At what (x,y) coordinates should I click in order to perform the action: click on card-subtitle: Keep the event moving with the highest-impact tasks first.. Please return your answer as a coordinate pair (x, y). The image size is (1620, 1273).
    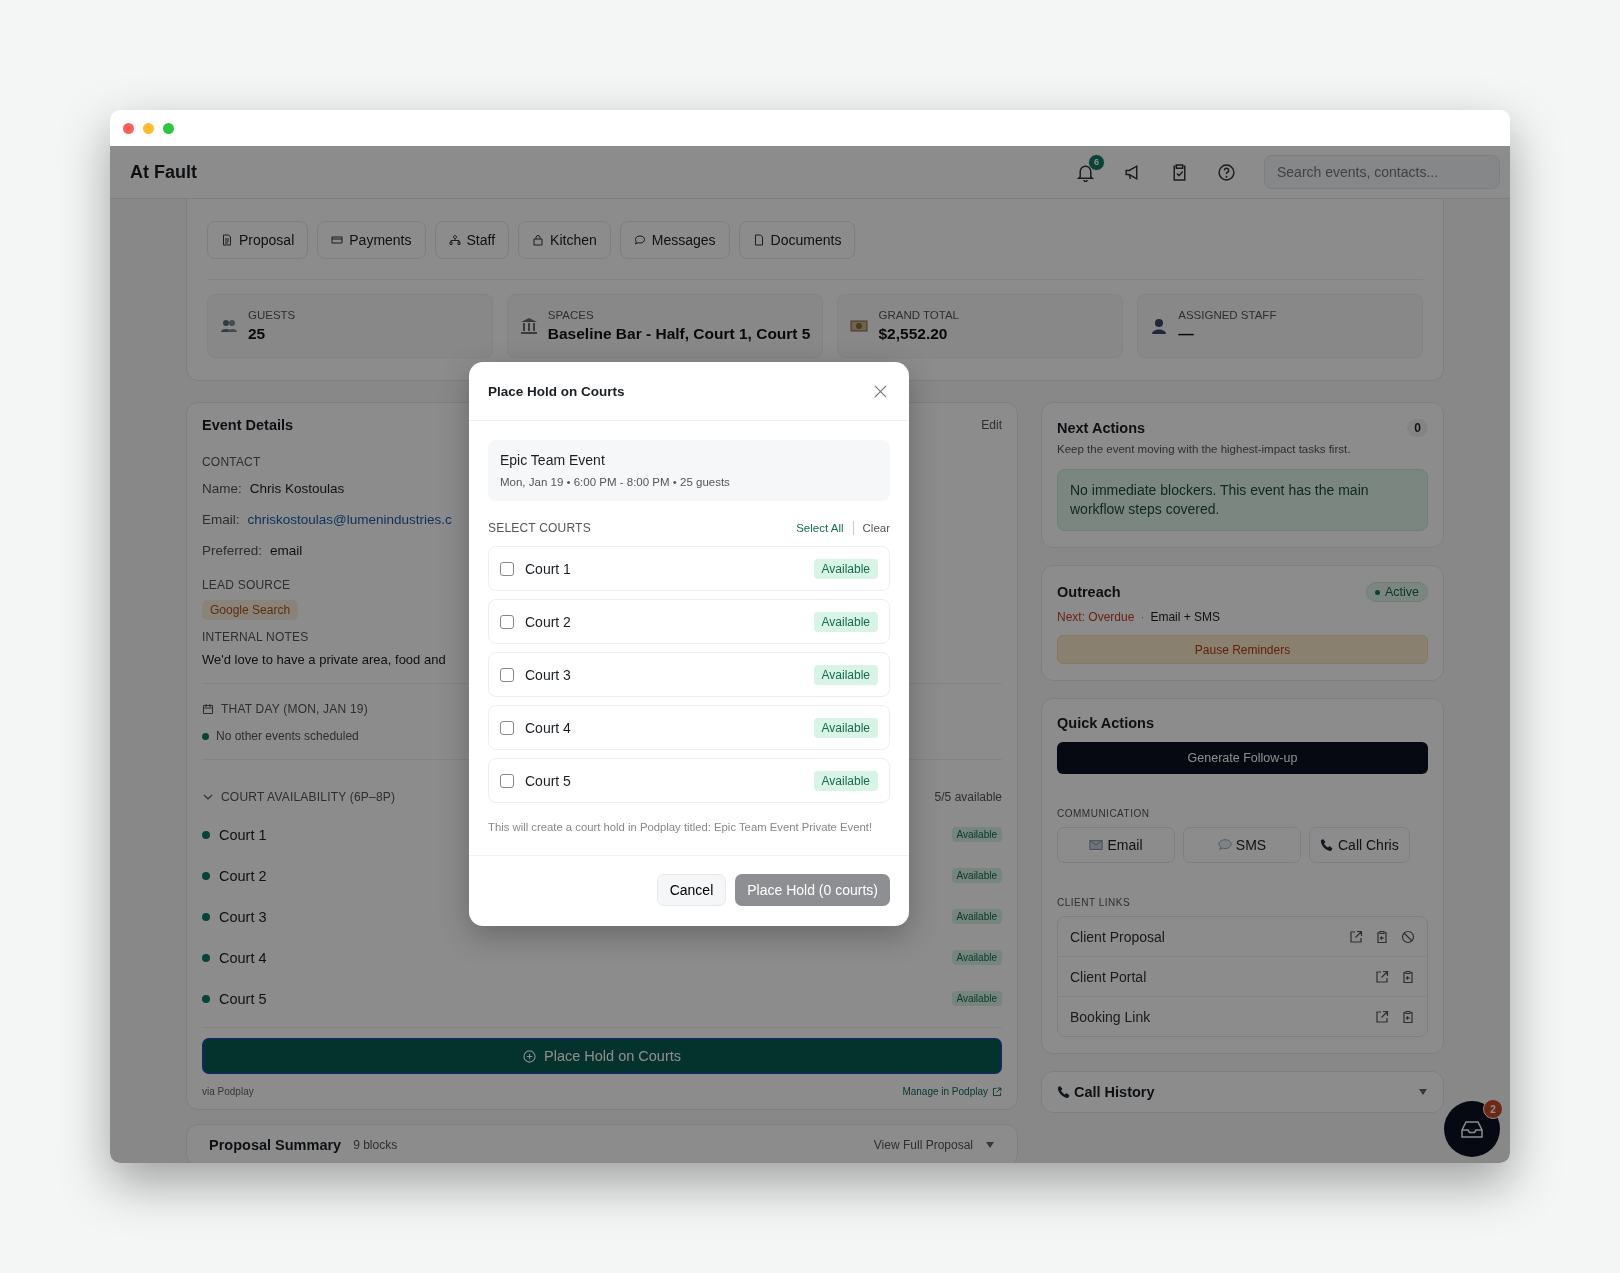
    Looking at the image, I should click on (1204, 449).